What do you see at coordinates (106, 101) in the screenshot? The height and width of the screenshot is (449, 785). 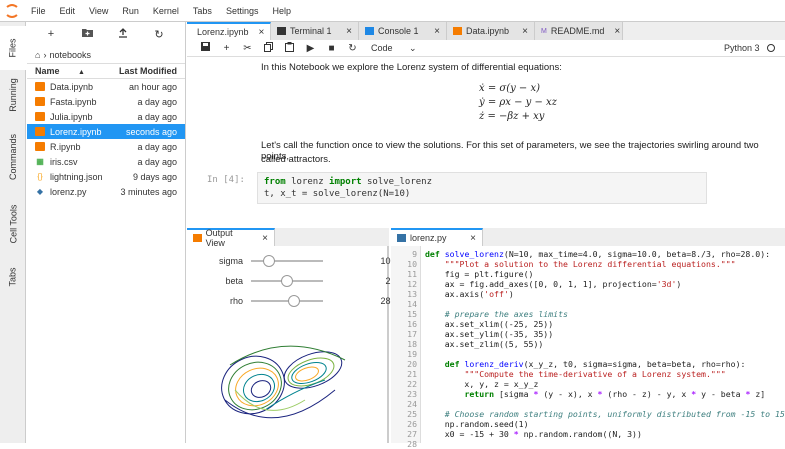 I see `file-row: Fasta.ipynb a day ago` at bounding box center [106, 101].